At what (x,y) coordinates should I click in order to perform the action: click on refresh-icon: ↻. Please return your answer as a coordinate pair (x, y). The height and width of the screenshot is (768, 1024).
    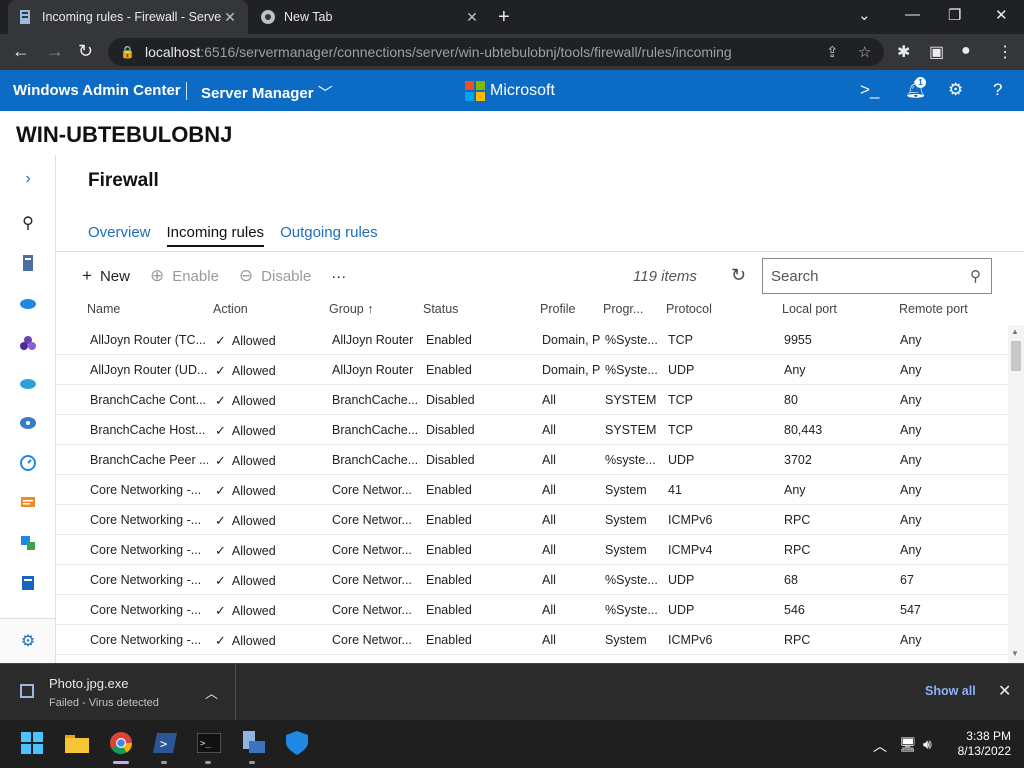
    Looking at the image, I should click on (738, 275).